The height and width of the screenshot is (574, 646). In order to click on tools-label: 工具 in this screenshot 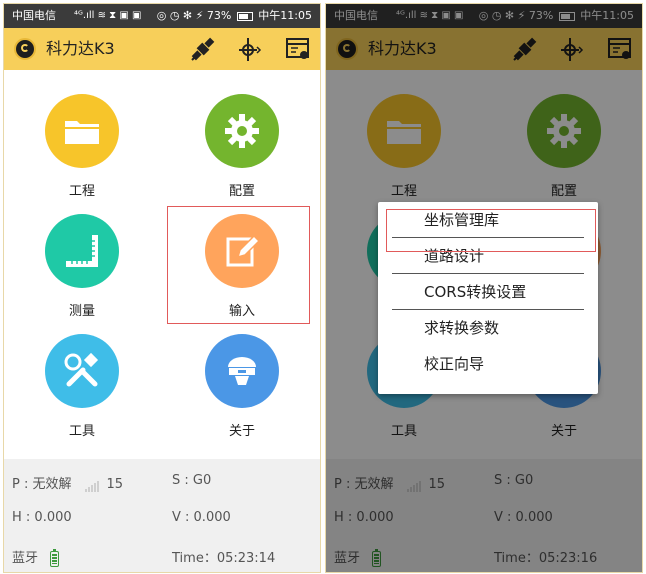, I will do `click(81, 431)`.